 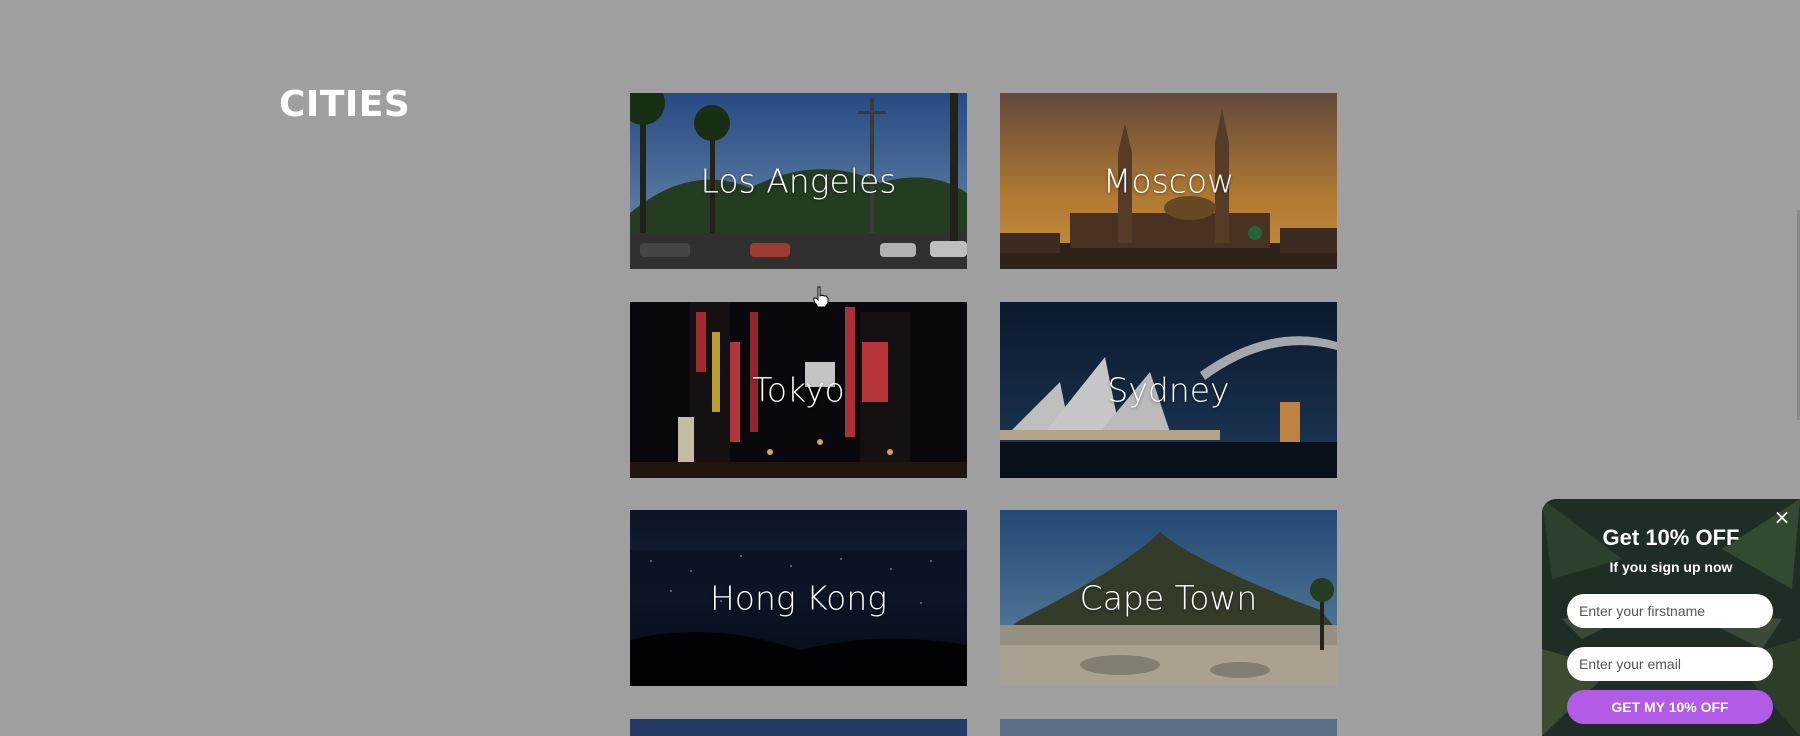 I want to click on close-icon: ×, so click(x=1782, y=517).